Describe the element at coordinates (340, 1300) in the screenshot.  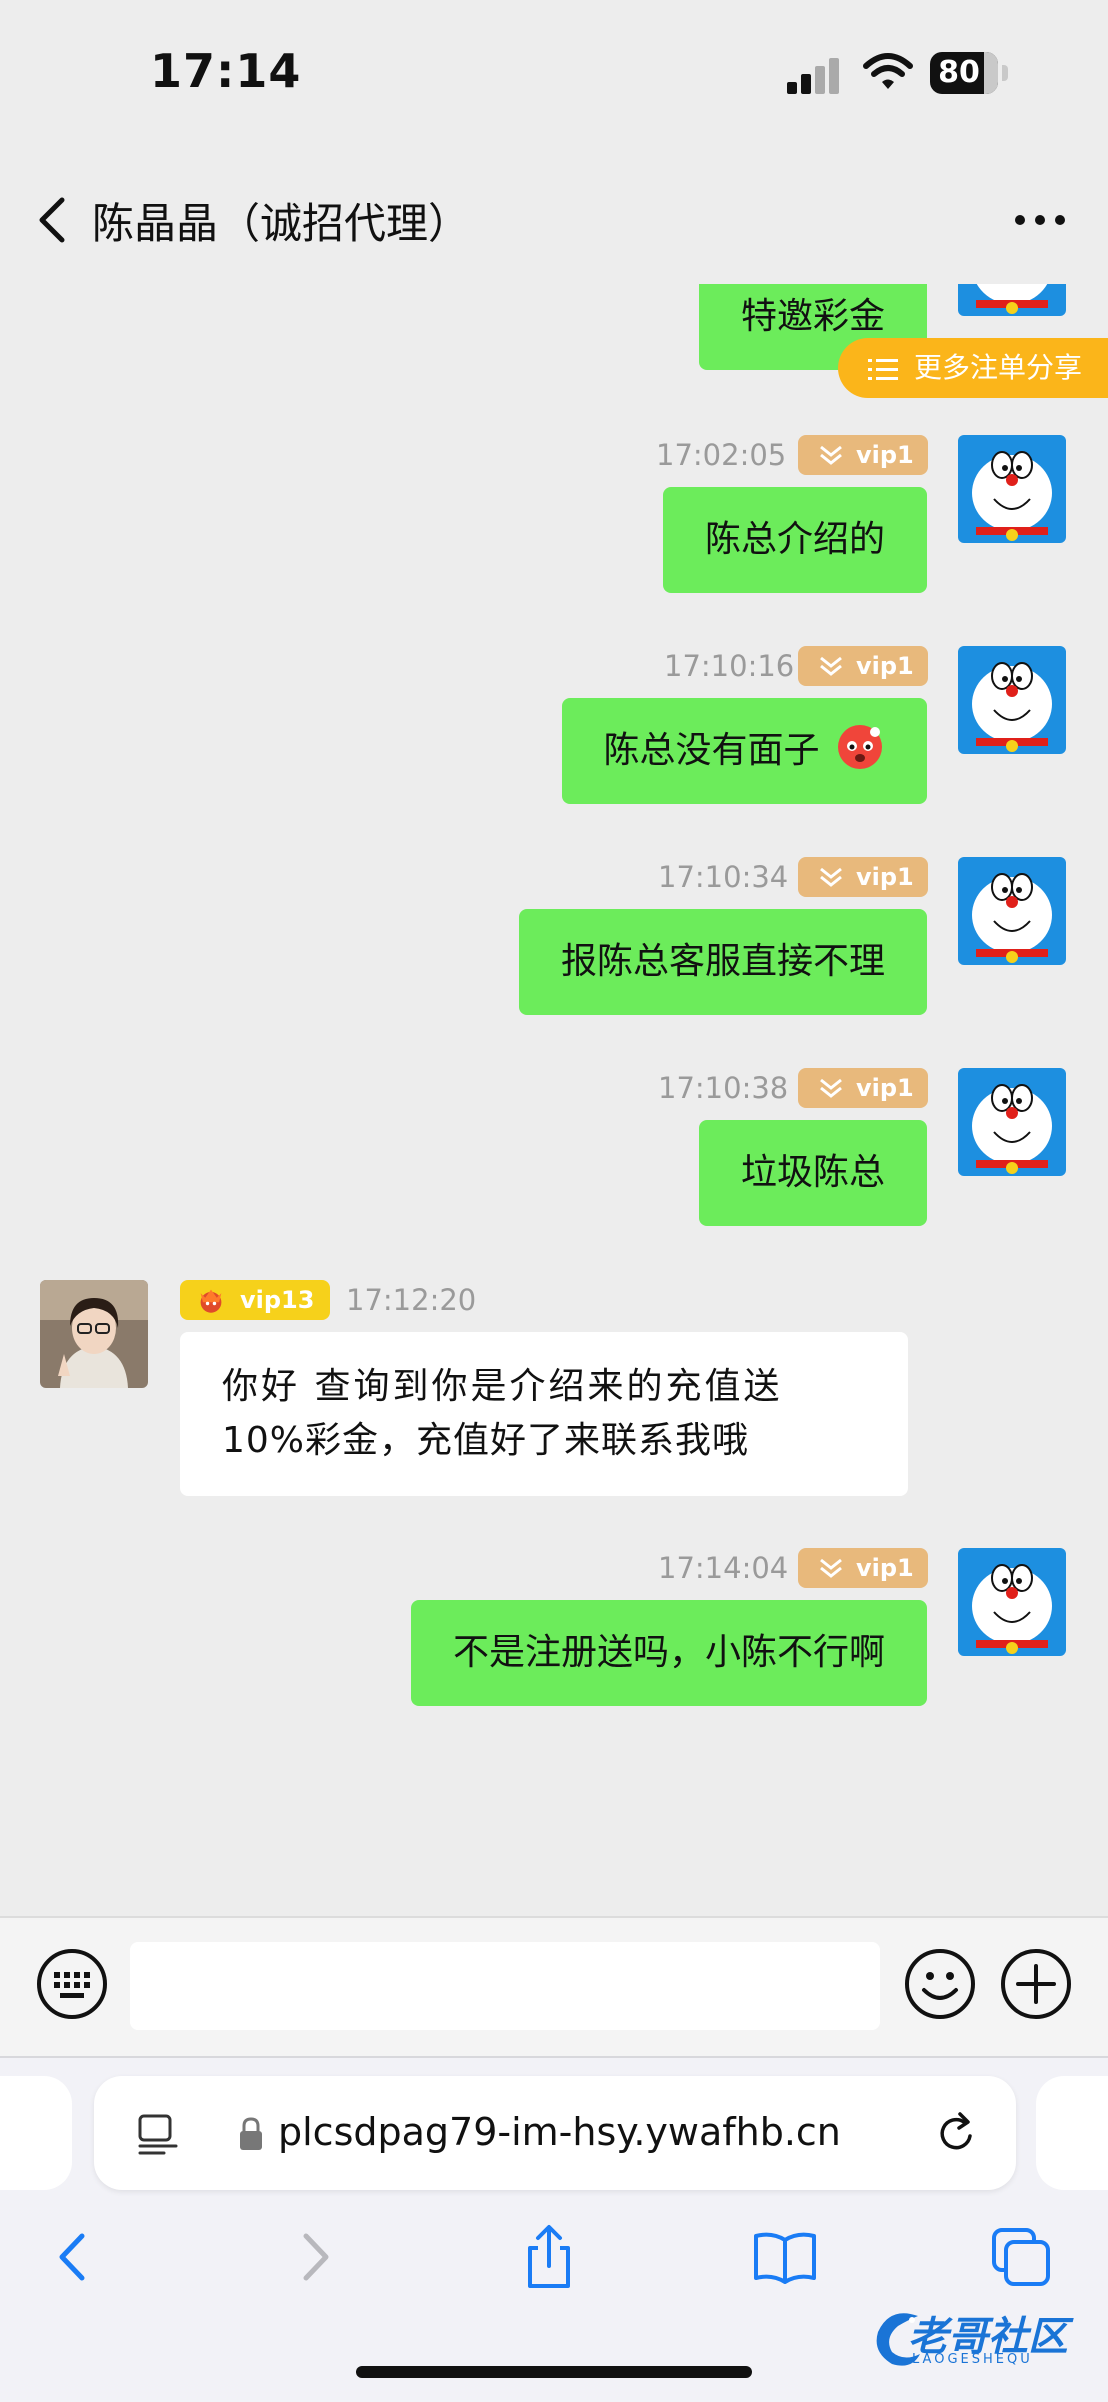
I see `message-meta: vip13 17:12:20` at that location.